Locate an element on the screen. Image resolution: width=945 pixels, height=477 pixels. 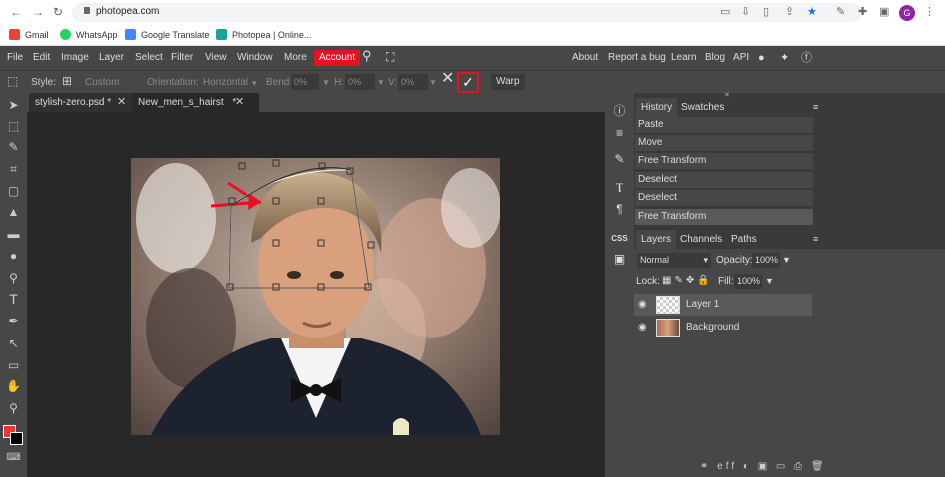
history-item: Paste is located at coordinates (724, 125).